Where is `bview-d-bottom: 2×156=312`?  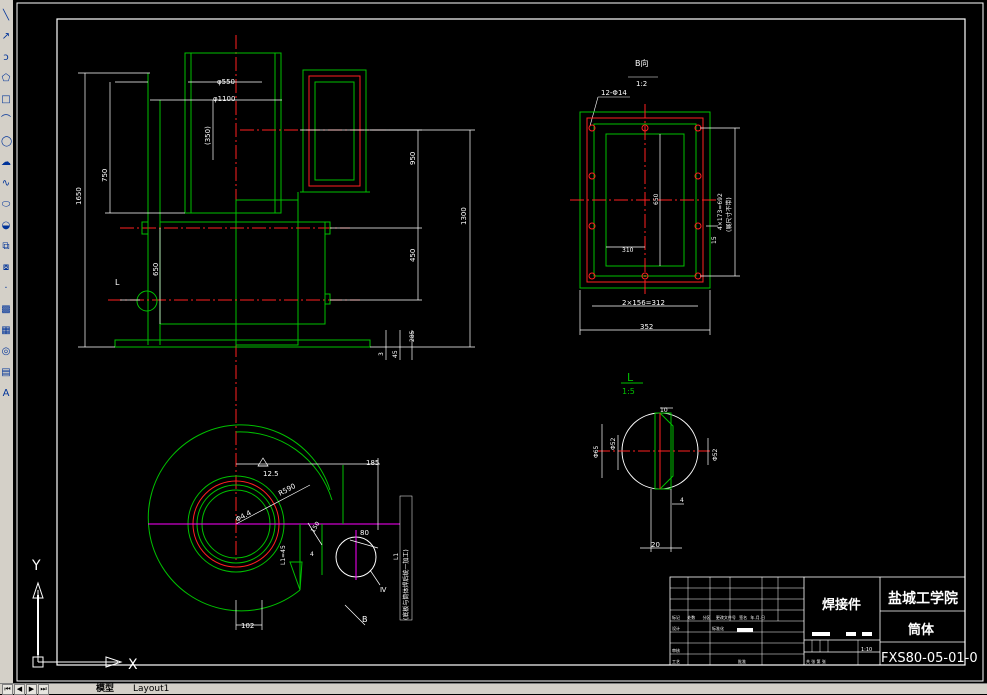 bview-d-bottom: 2×156=312 is located at coordinates (643, 303).